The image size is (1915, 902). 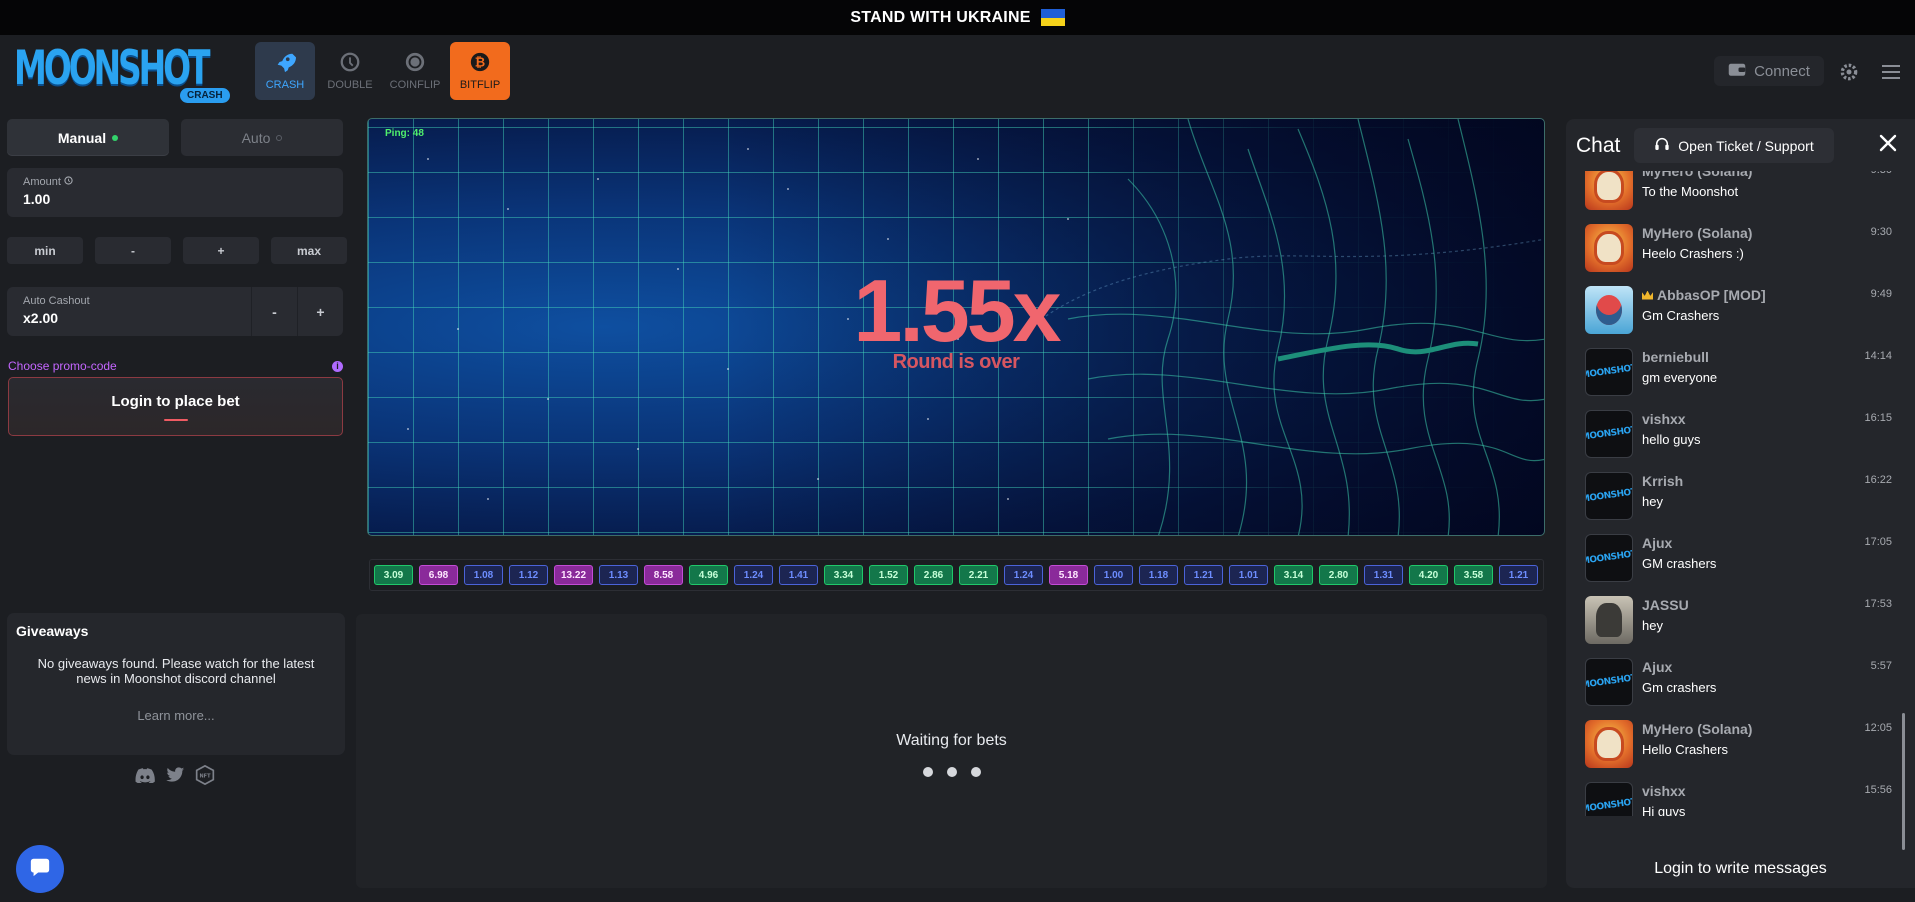 I want to click on history-chip: 3.09, so click(x=393, y=575).